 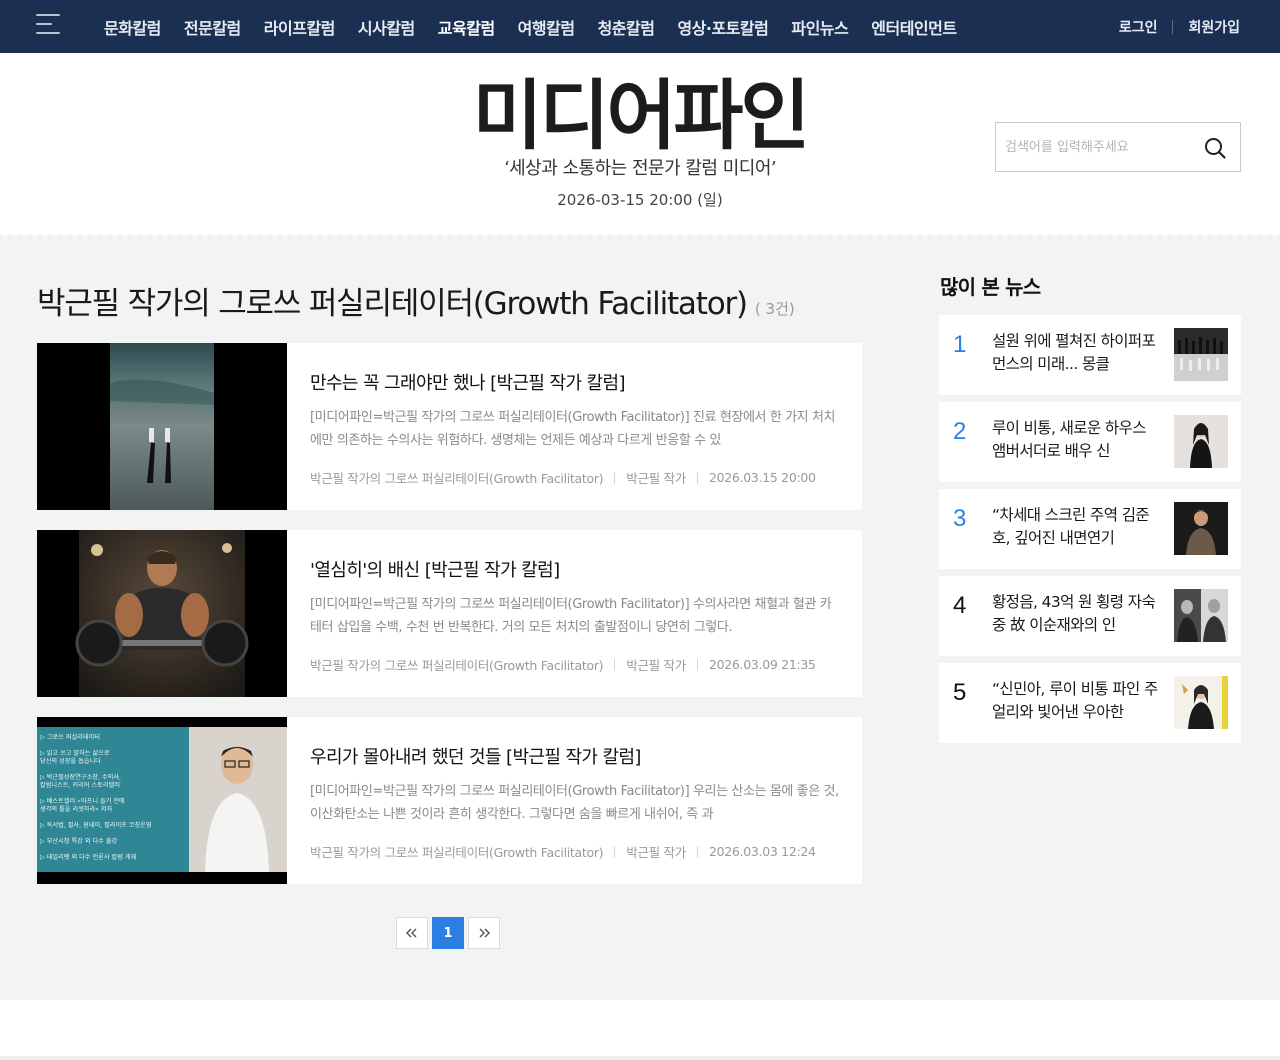 I want to click on article-count: ( 3건), so click(x=774, y=309).